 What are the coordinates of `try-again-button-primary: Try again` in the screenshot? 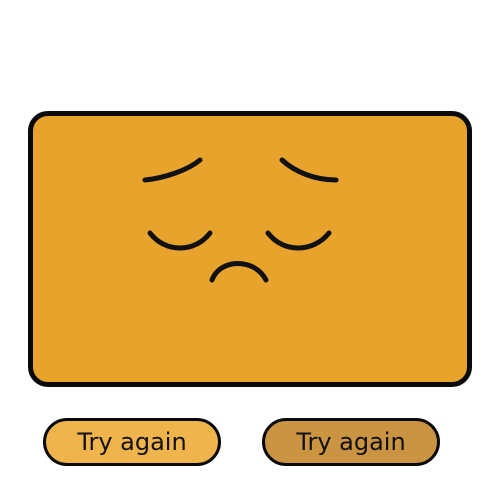 It's located at (132, 442).